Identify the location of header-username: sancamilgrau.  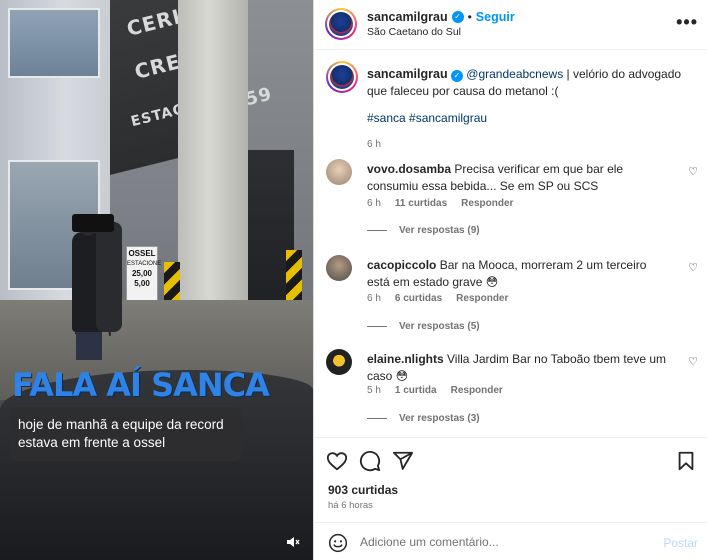
(407, 17).